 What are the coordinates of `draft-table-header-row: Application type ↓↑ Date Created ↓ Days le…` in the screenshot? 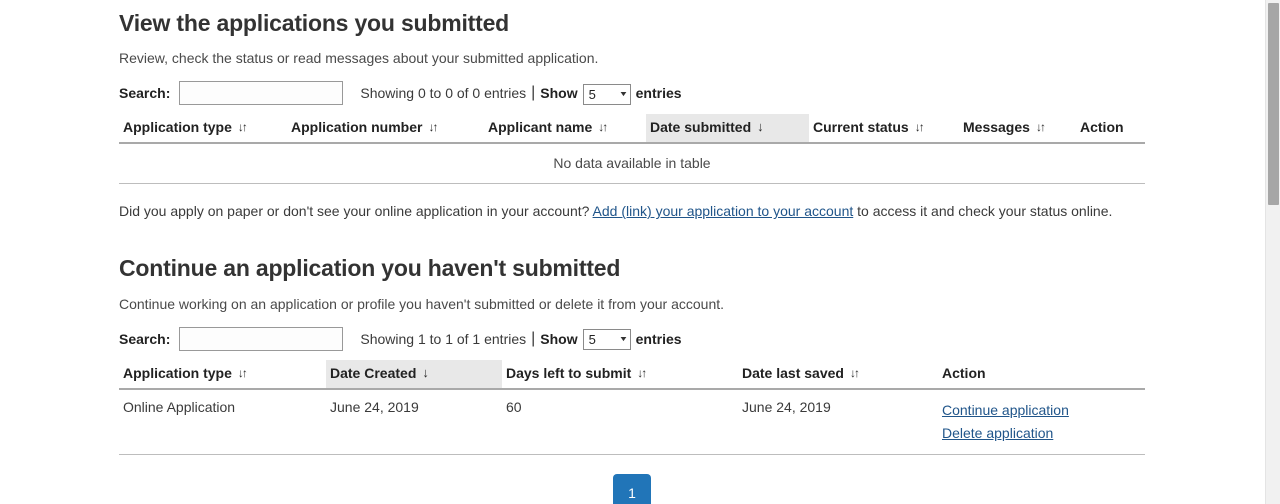 It's located at (632, 374).